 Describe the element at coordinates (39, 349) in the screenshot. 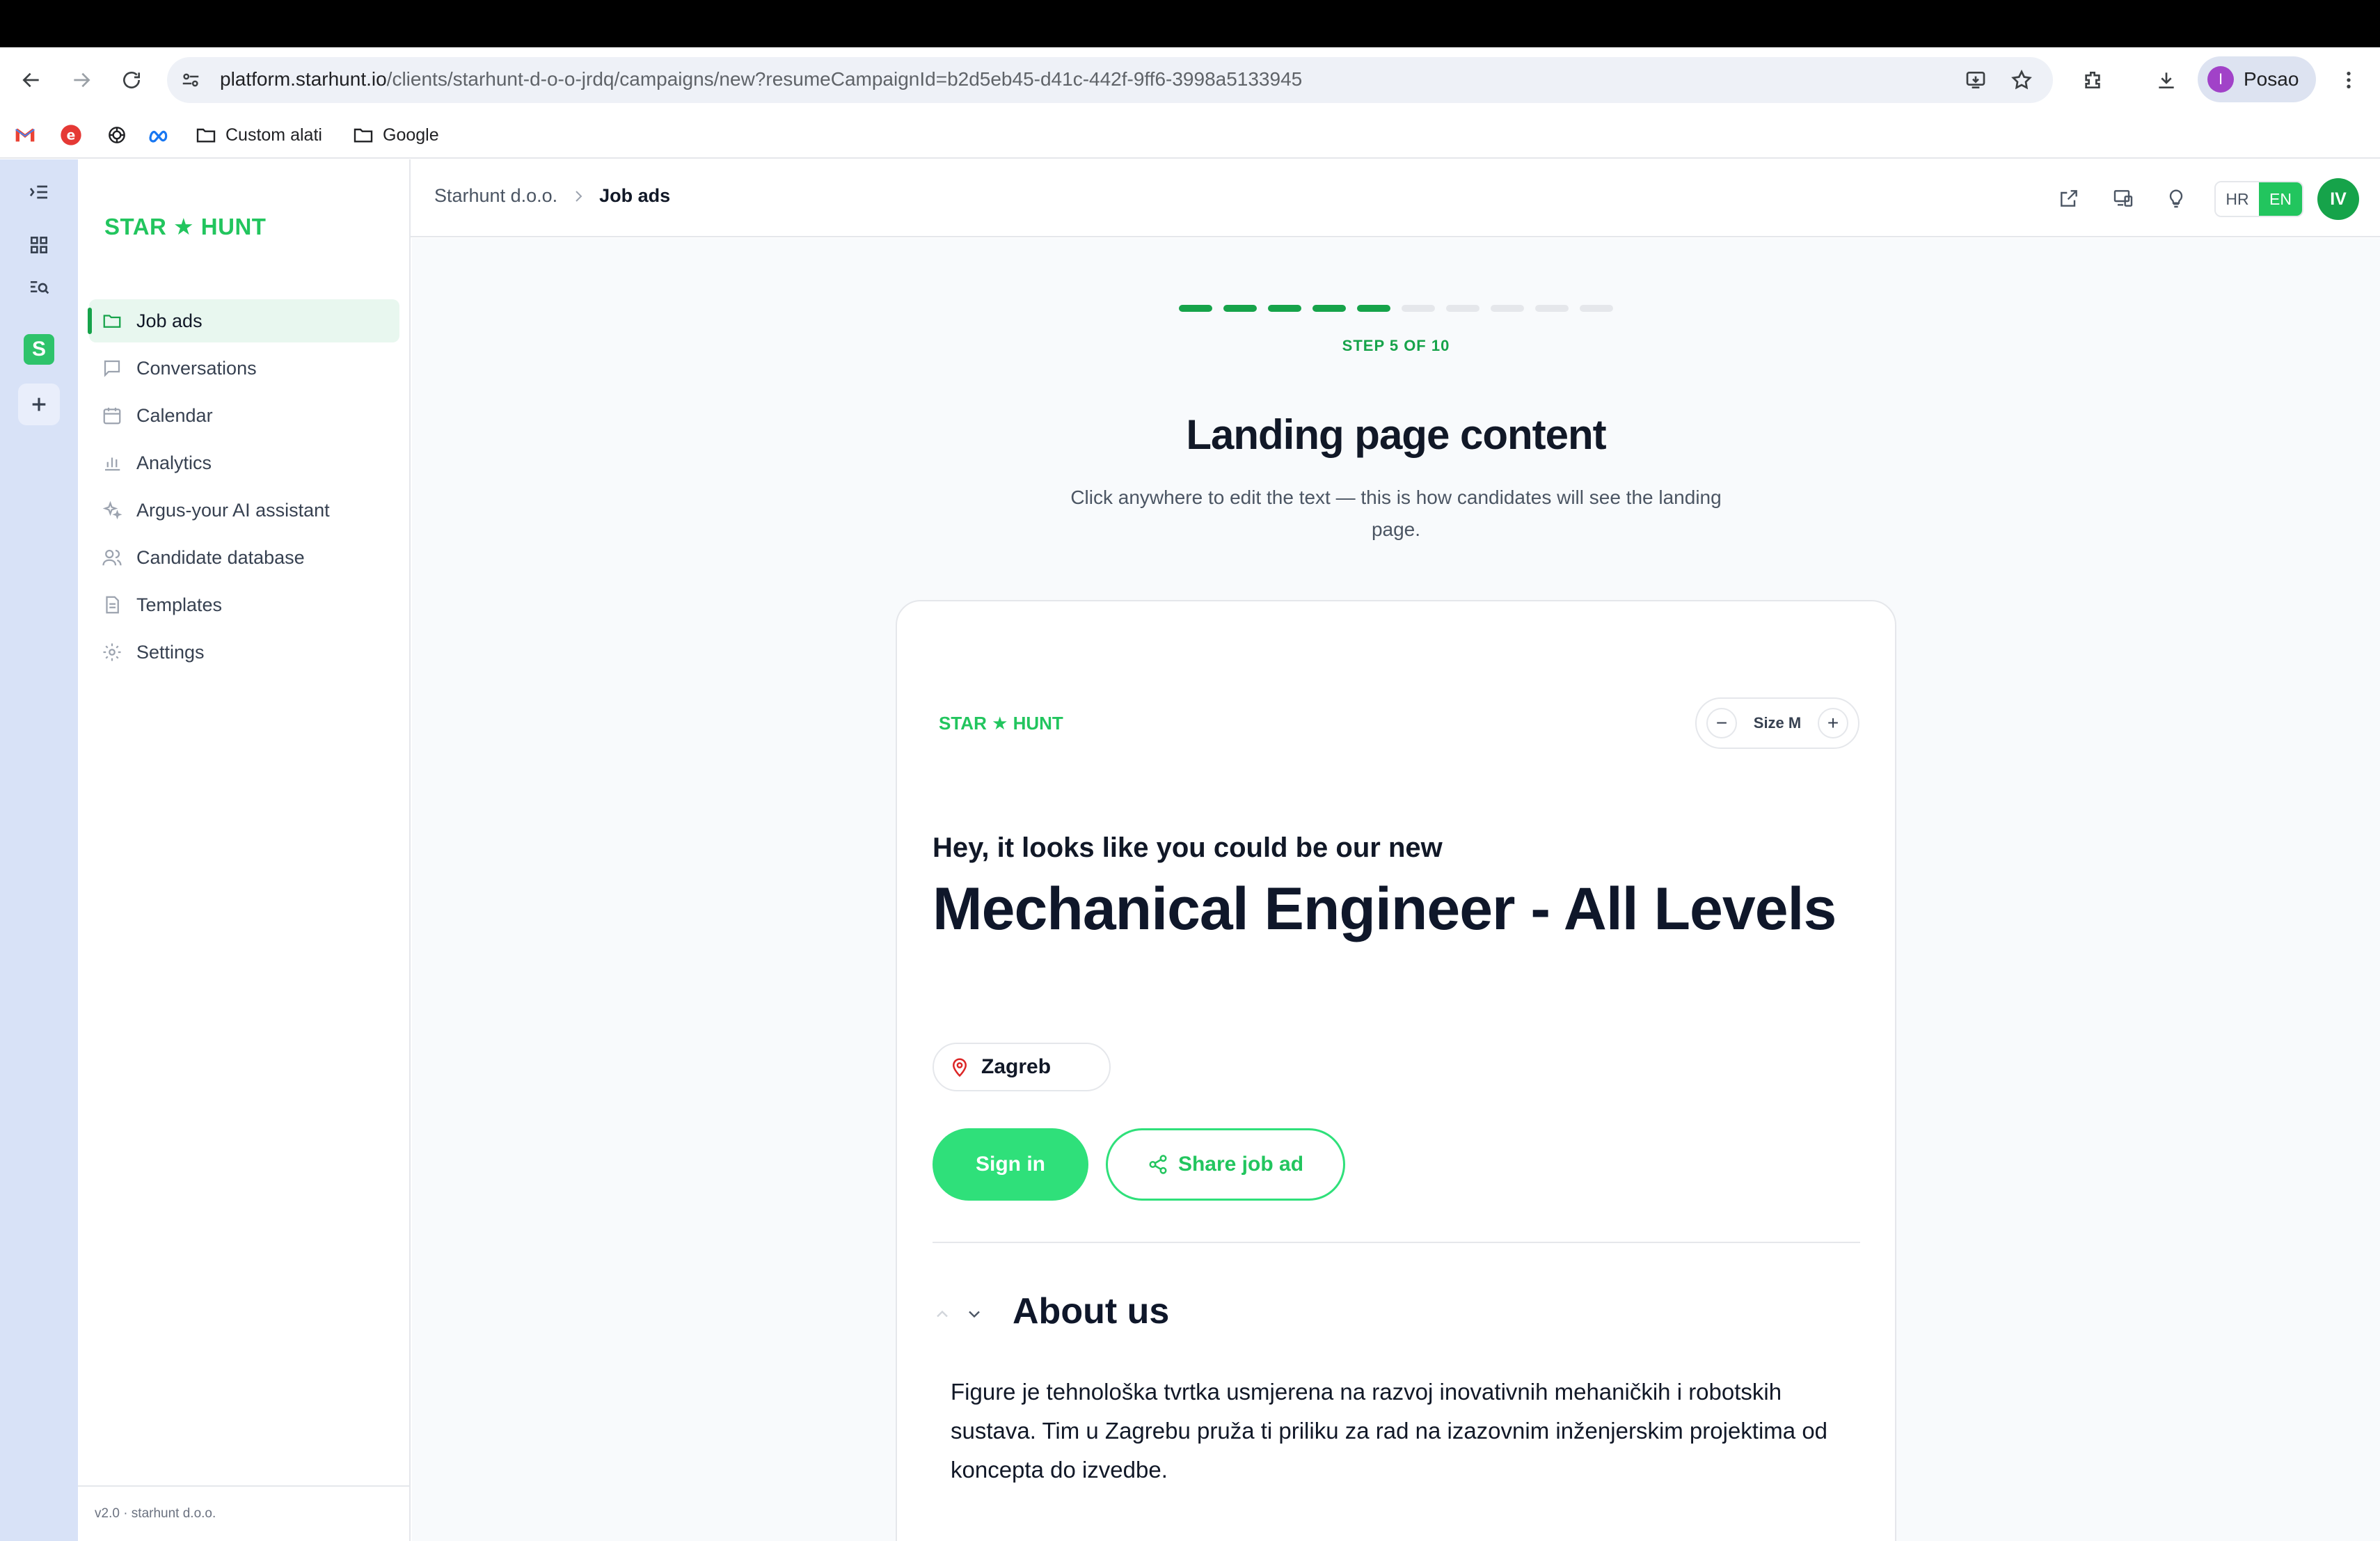

I see `workspace-button: S` at that location.